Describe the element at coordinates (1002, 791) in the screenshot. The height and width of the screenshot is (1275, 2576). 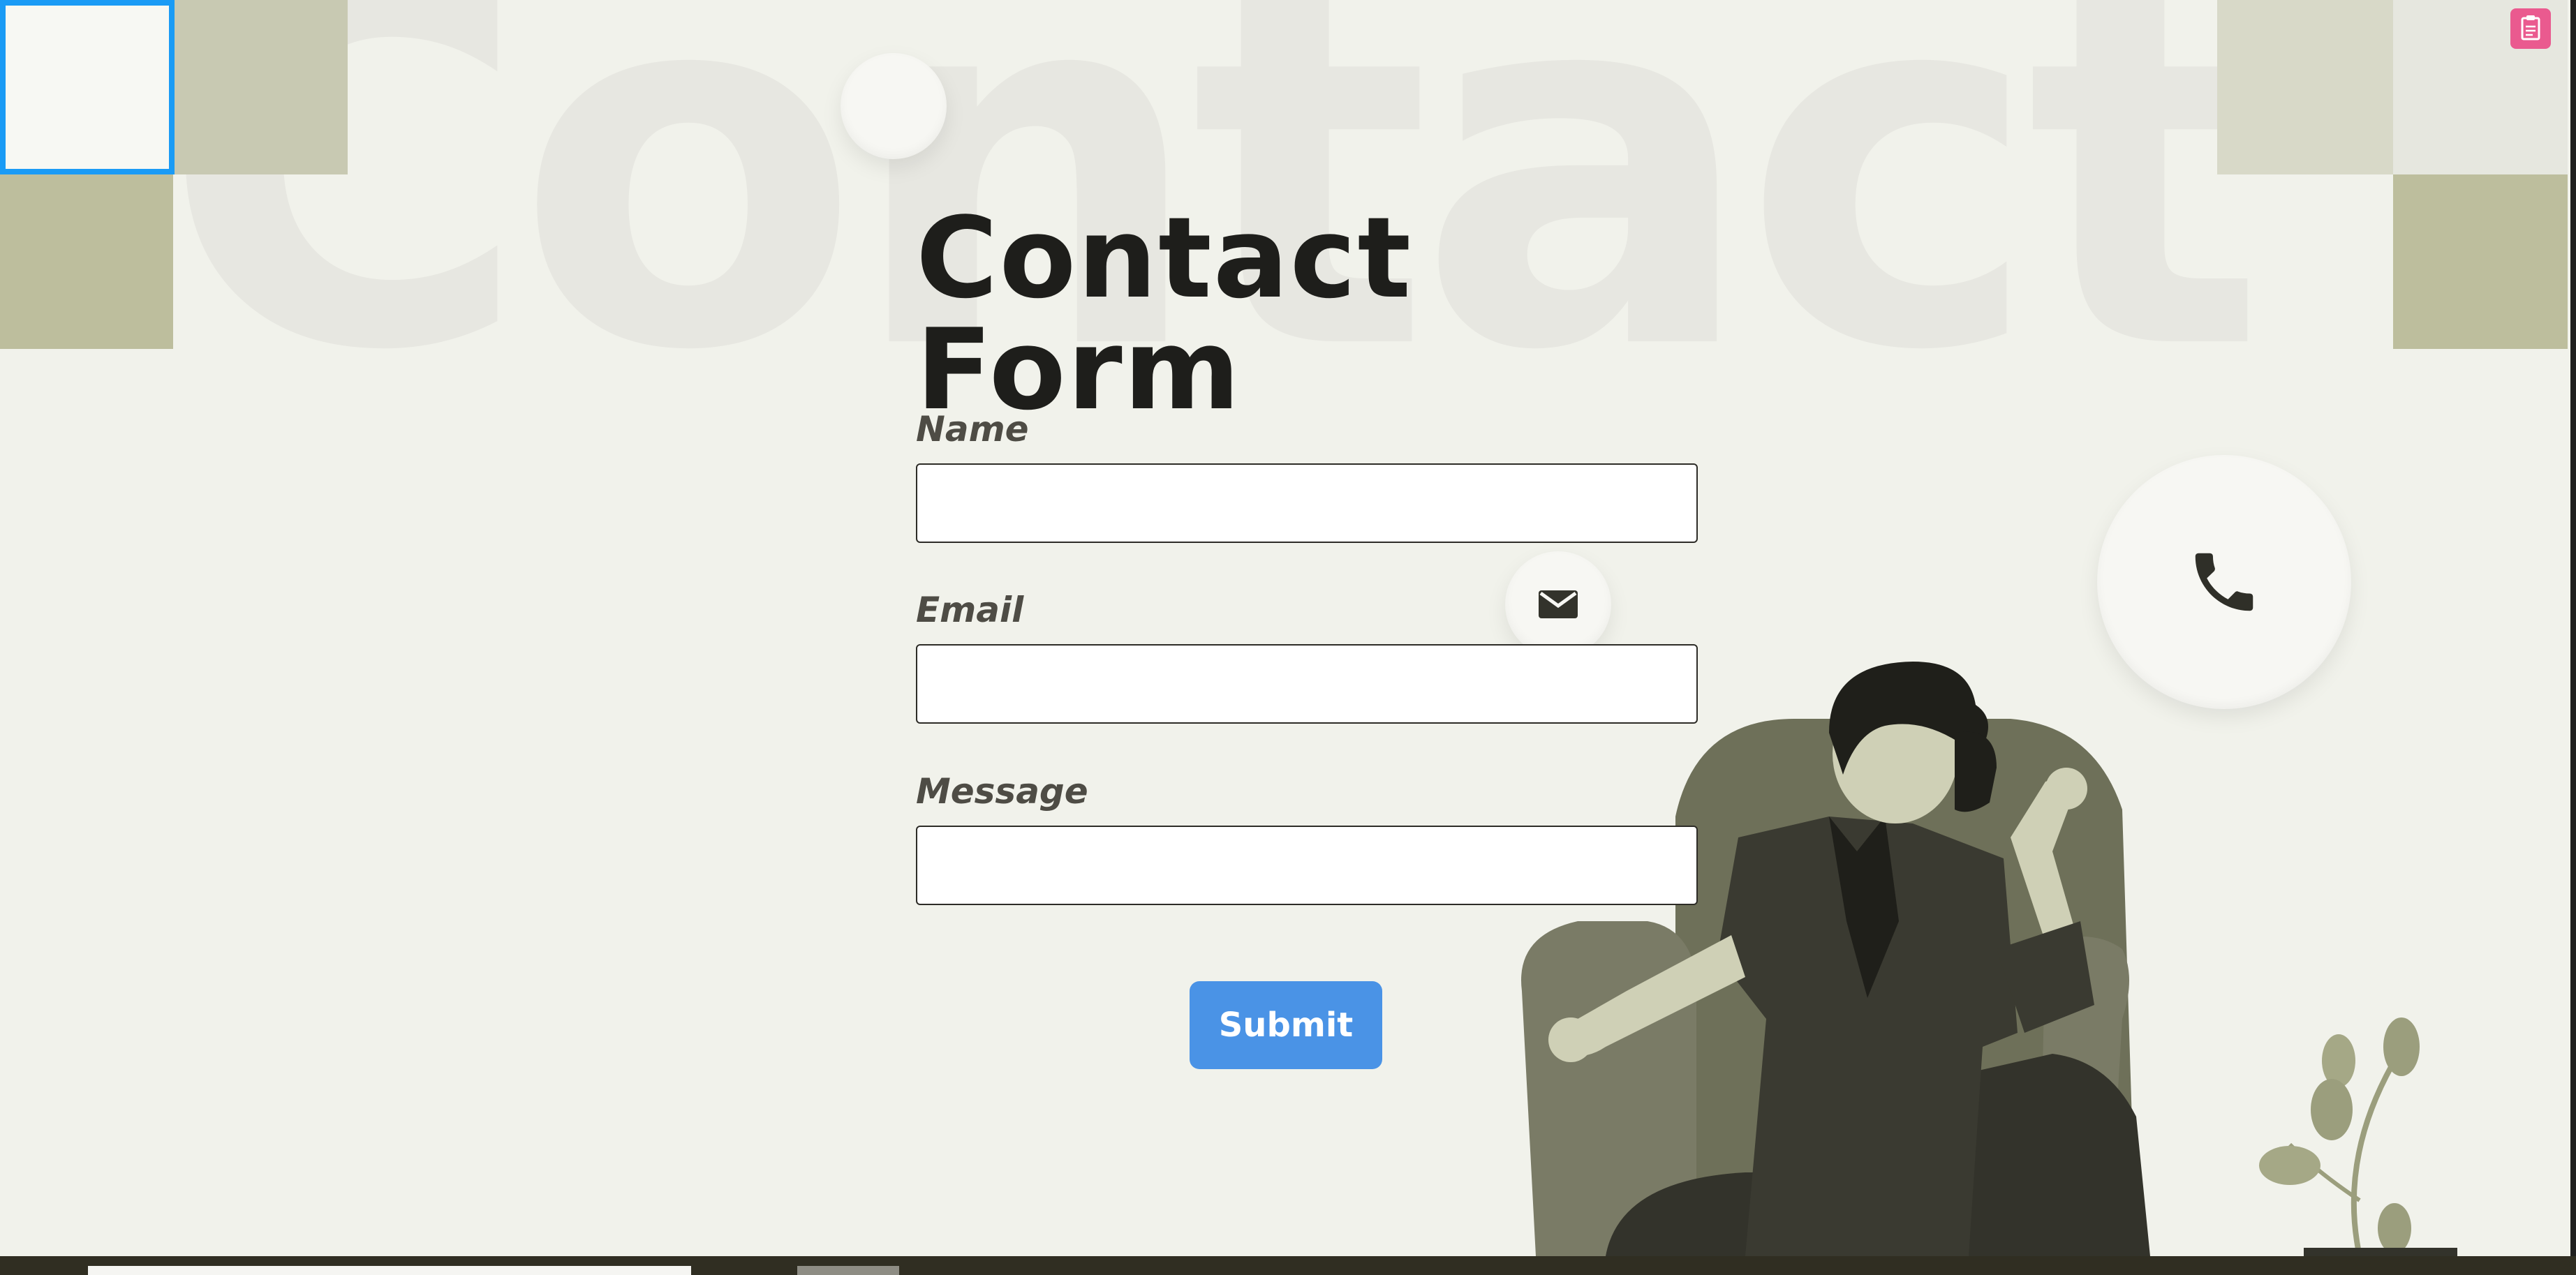
I see `message-label: Message` at that location.